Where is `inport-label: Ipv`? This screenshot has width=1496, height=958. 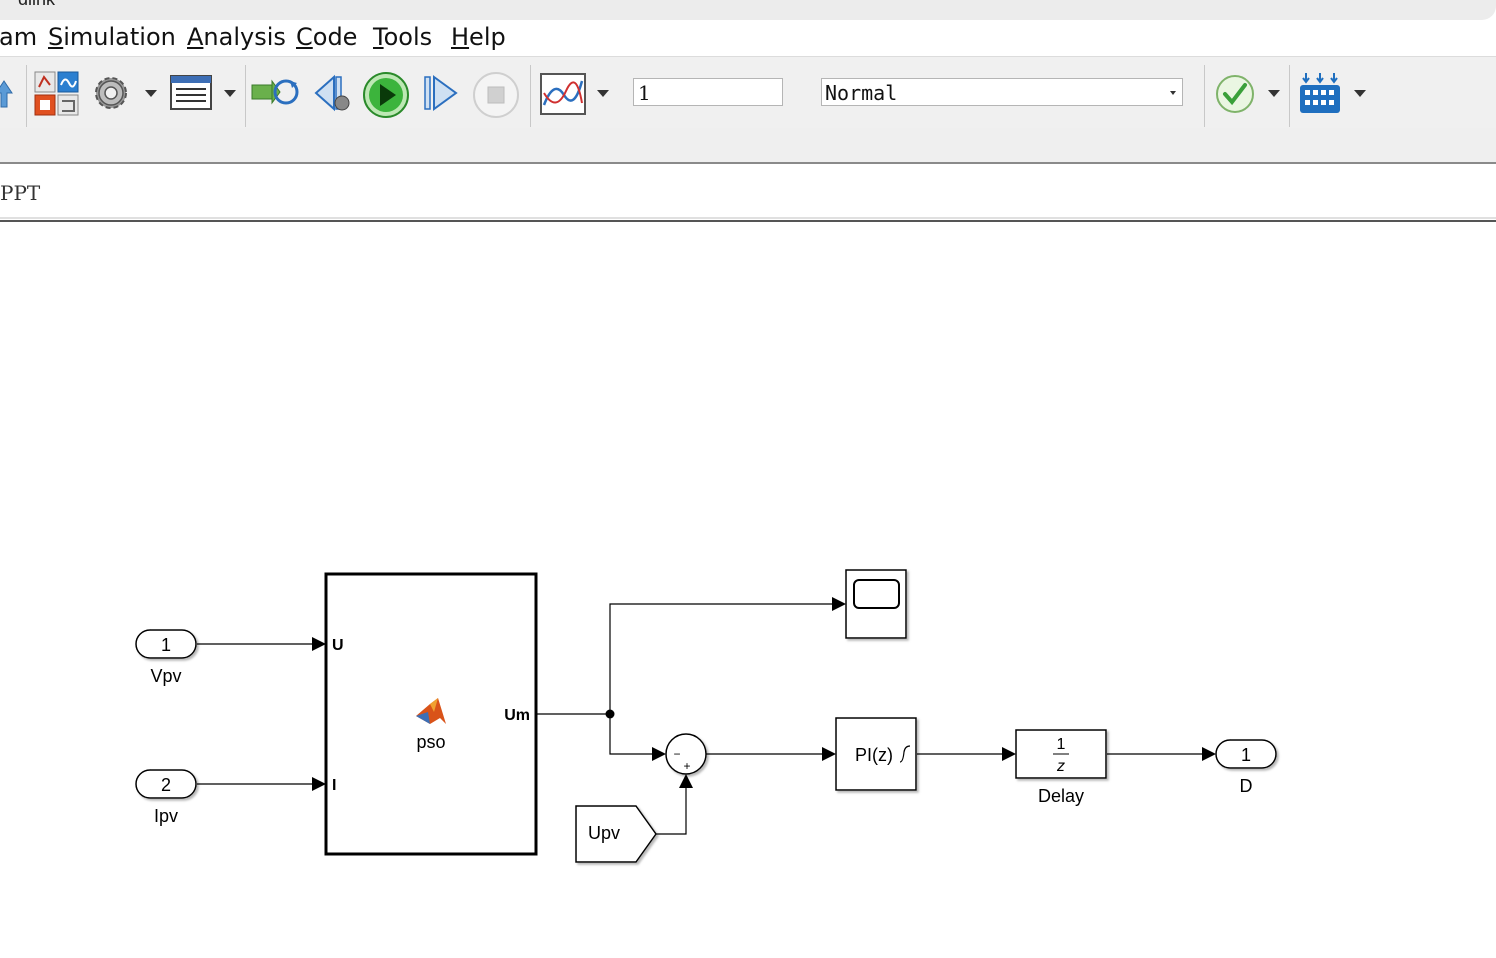
inport-label: Ipv is located at coordinates (166, 816).